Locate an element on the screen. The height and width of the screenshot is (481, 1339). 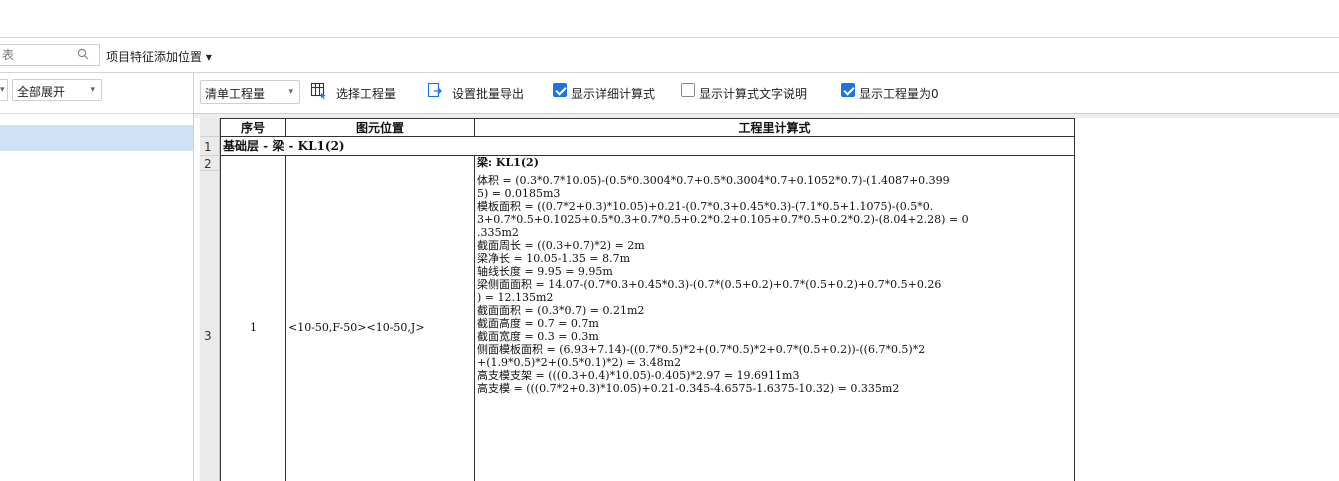
left-dropdown: ▾ is located at coordinates (4, 90).